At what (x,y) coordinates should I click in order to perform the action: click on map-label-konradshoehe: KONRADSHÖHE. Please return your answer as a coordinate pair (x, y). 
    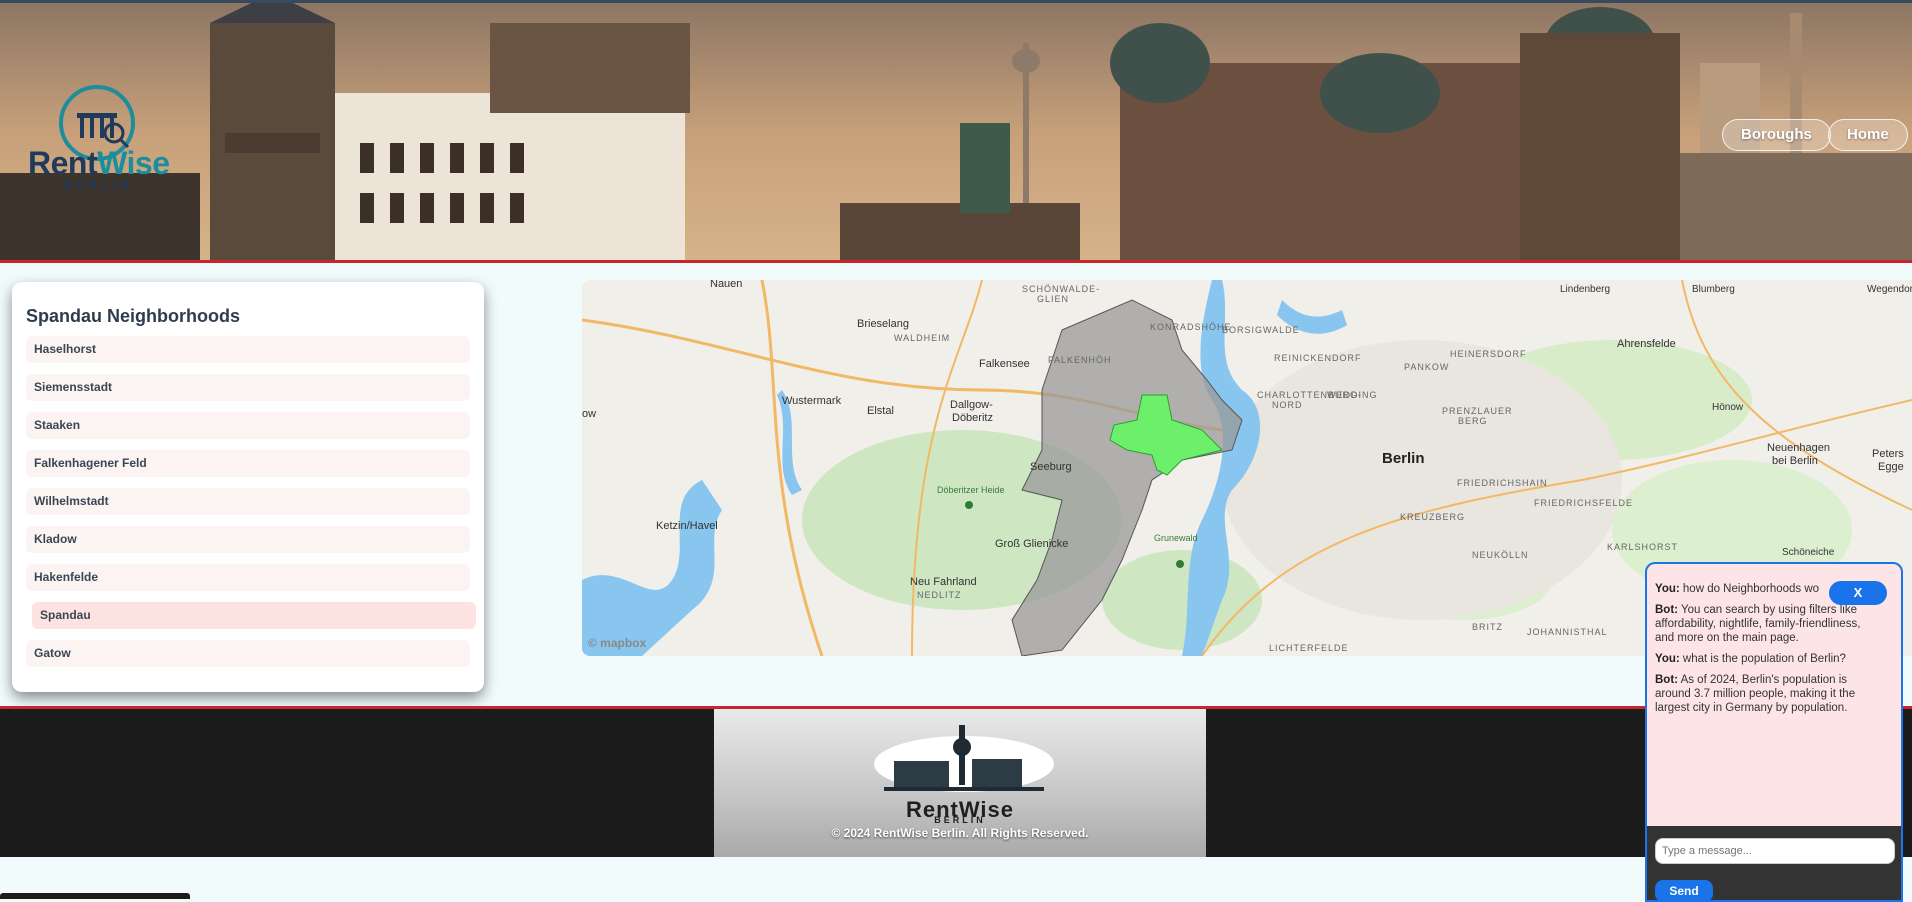
    Looking at the image, I should click on (1191, 327).